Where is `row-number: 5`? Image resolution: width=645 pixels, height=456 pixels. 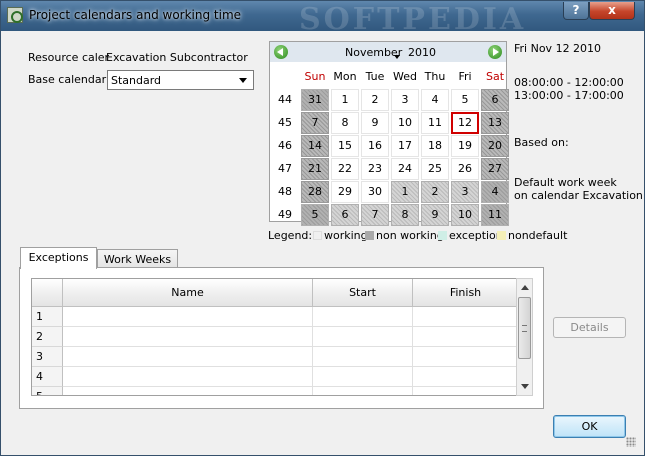 row-number: 5 is located at coordinates (47, 391).